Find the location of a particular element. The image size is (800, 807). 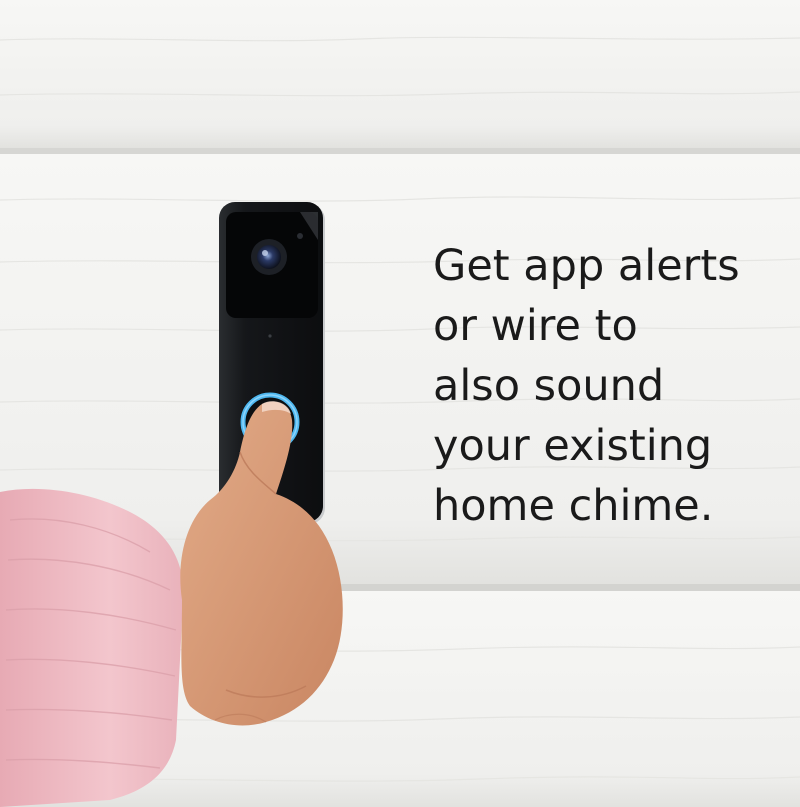

pink-sleeve is located at coordinates (92, 647).